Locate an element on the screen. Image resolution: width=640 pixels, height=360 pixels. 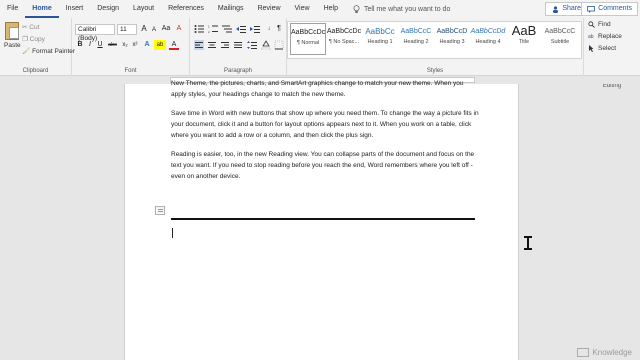
increase-indent-icon is located at coordinates (255, 29).